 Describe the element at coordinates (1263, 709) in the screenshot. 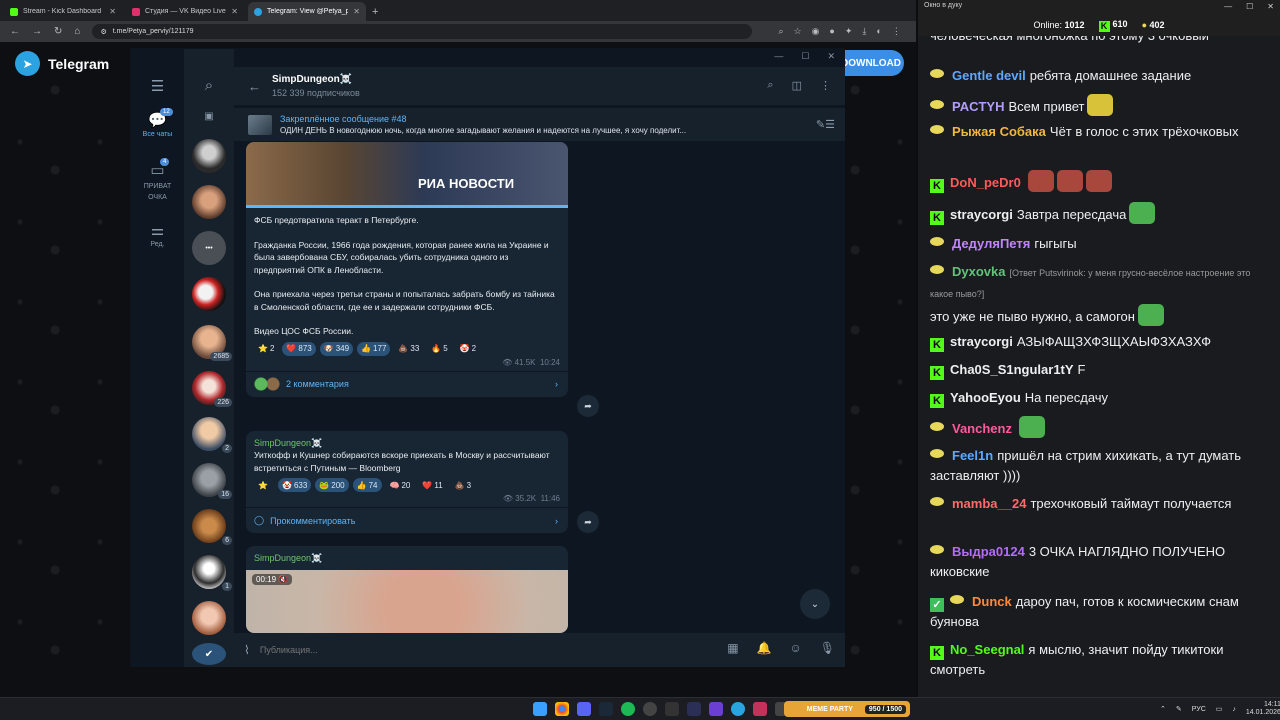

I see `clock: 14:11 14.01.2026` at that location.